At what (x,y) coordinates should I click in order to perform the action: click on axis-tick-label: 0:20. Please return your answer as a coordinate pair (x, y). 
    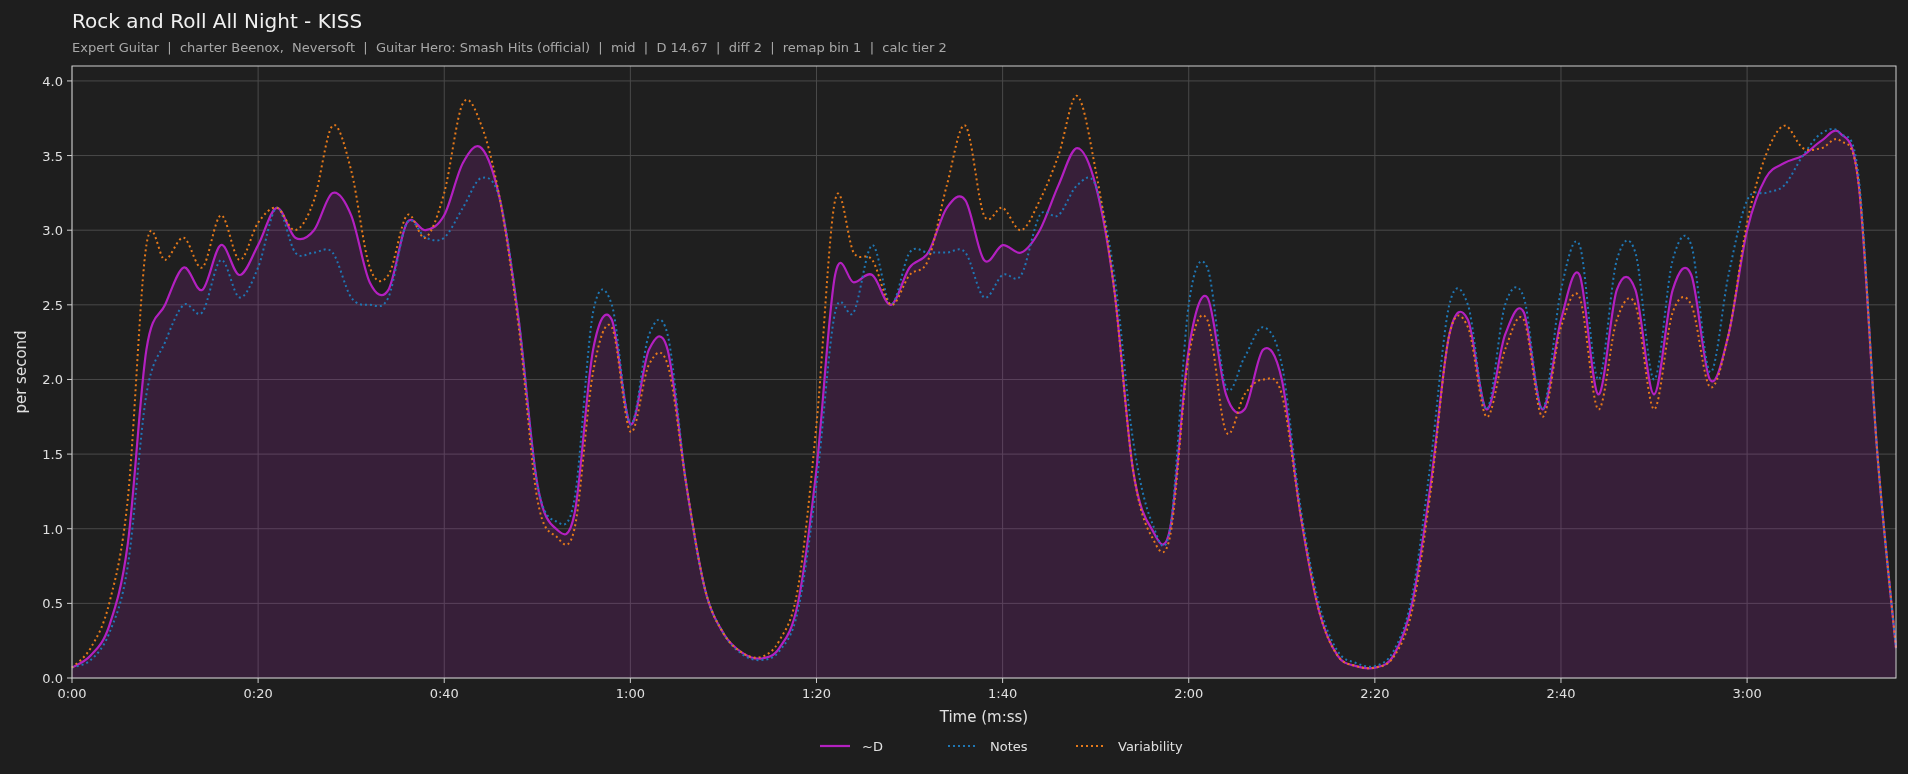
    Looking at the image, I should click on (258, 693).